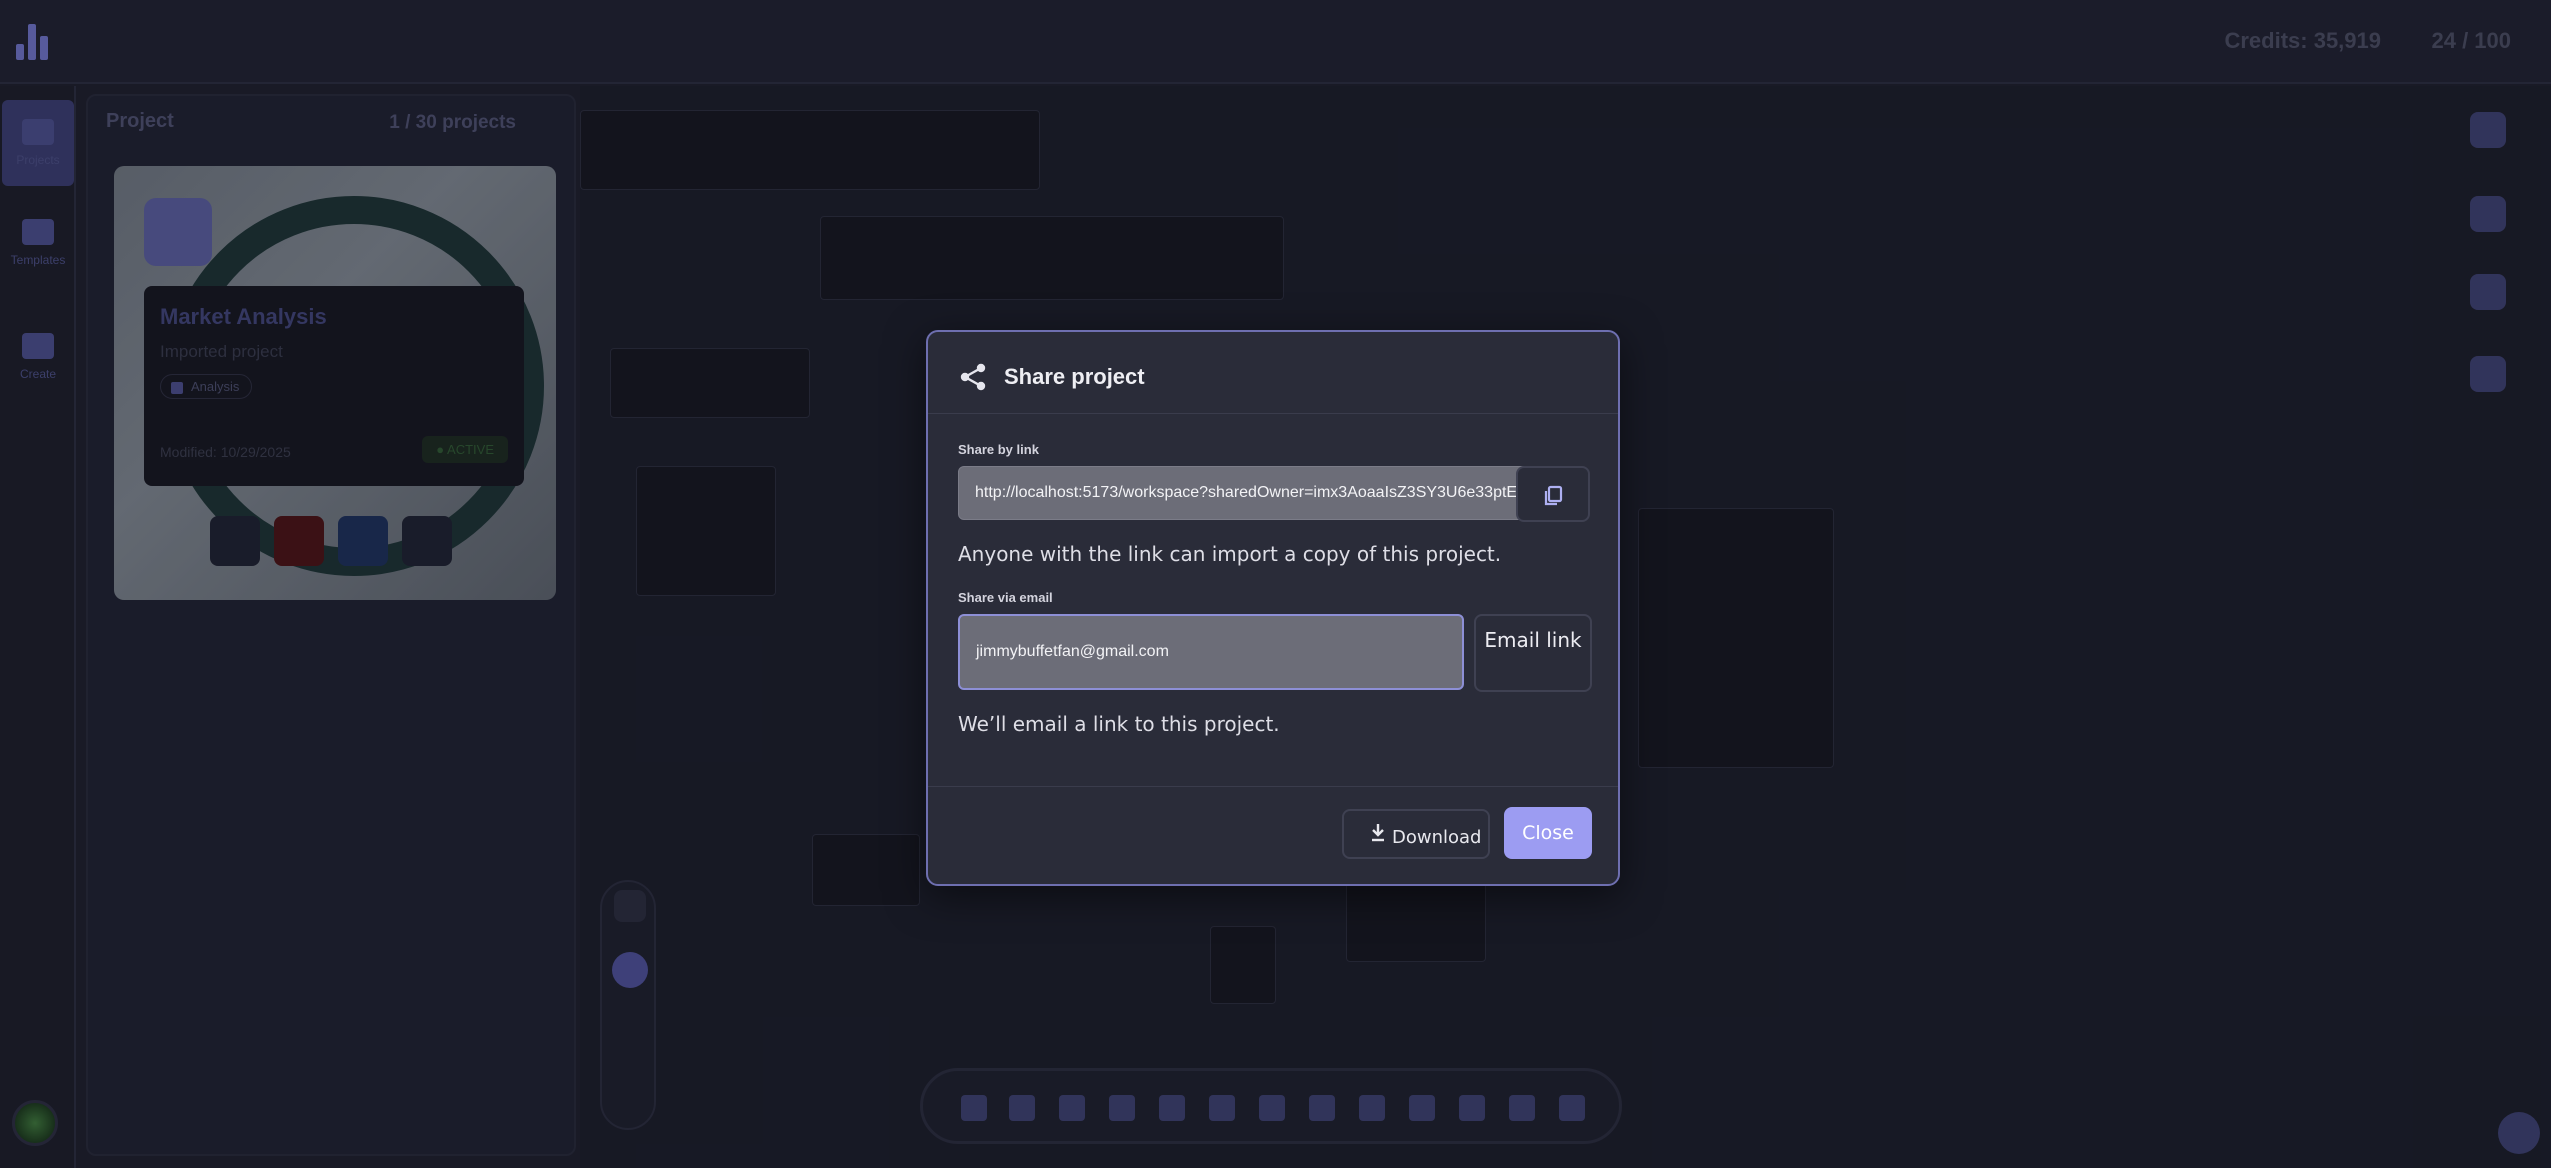  Describe the element at coordinates (973, 377) in the screenshot. I see `share-icon` at that location.